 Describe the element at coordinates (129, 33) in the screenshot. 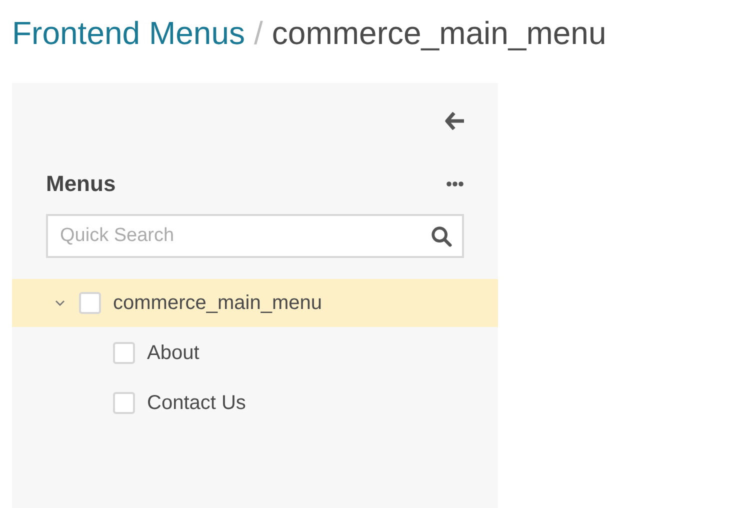

I see `breadcrumb-link: Frontend Menus` at that location.